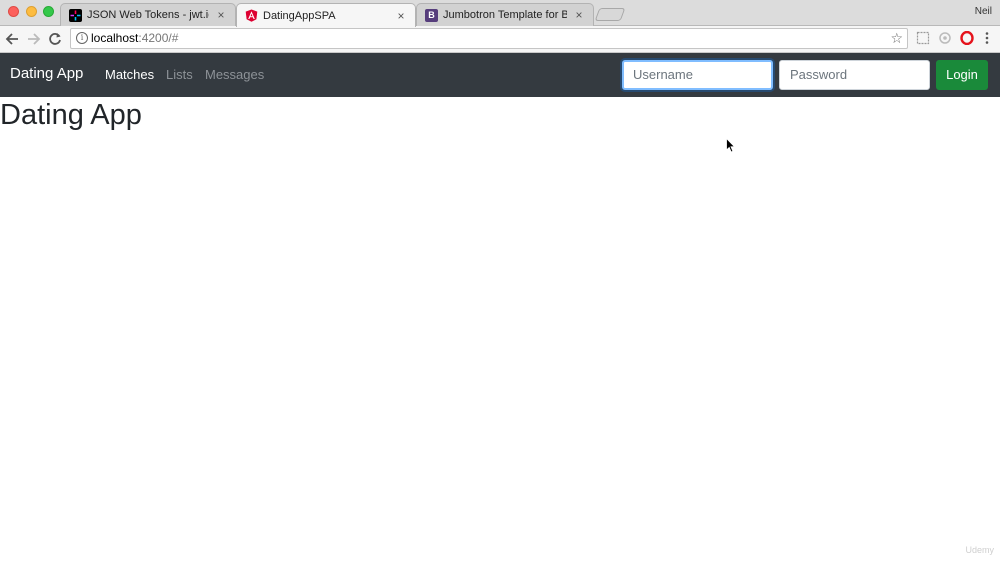 The image size is (1000, 561). What do you see at coordinates (962, 75) in the screenshot?
I see `login-button: Login` at bounding box center [962, 75].